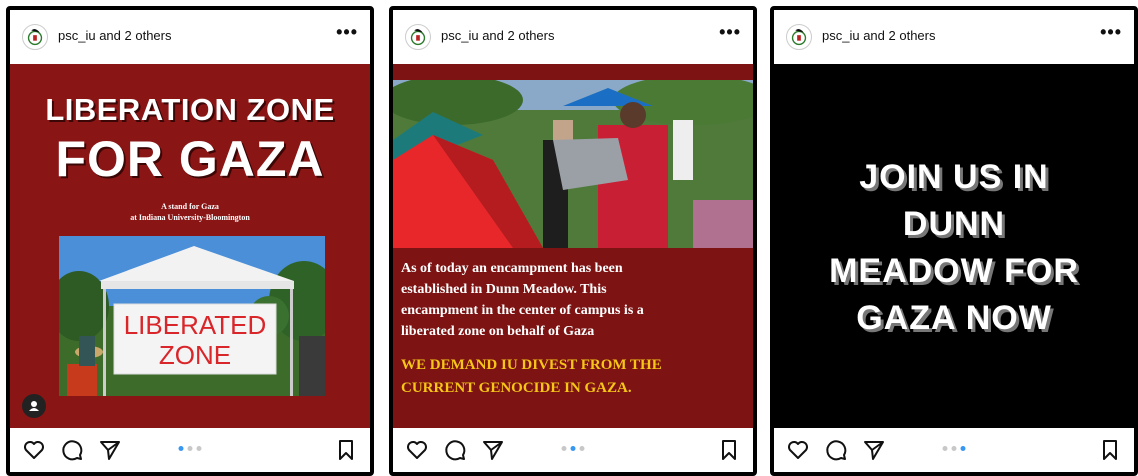 The width and height of the screenshot is (1138, 476). Describe the element at coordinates (573, 164) in the screenshot. I see `encampment-photo` at that location.